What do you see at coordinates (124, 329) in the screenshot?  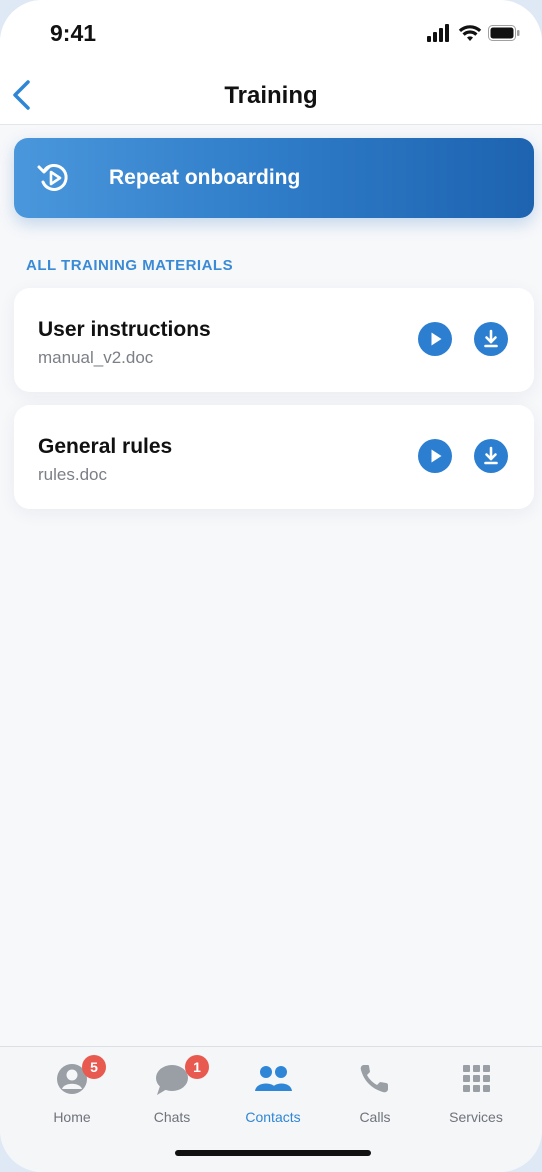 I see `material-title: User instructions` at bounding box center [124, 329].